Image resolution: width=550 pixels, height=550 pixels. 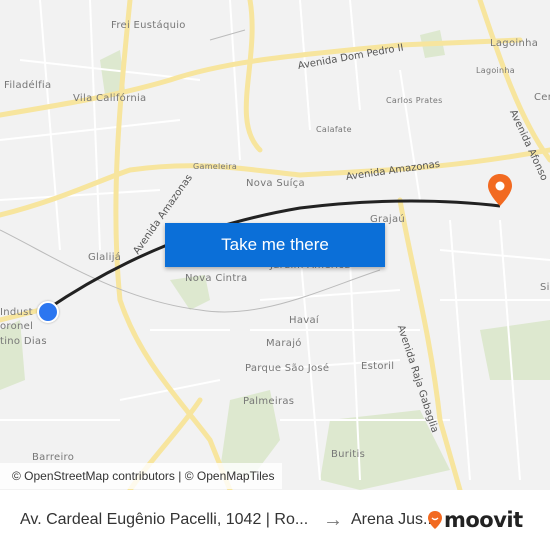 What do you see at coordinates (148, 25) in the screenshot?
I see `map-label: Frei Eustáquio` at bounding box center [148, 25].